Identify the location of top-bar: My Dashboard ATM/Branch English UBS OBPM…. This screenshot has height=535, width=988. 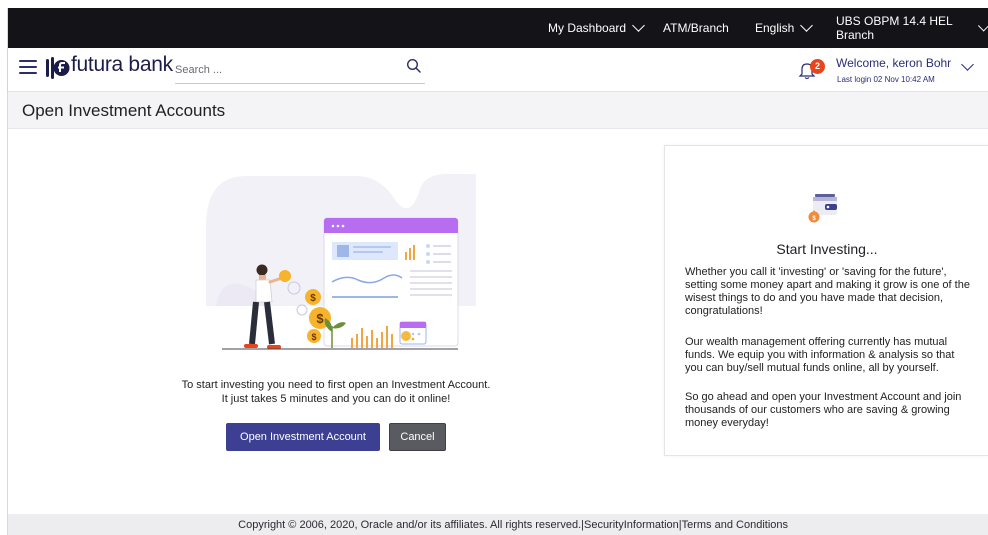
(498, 28).